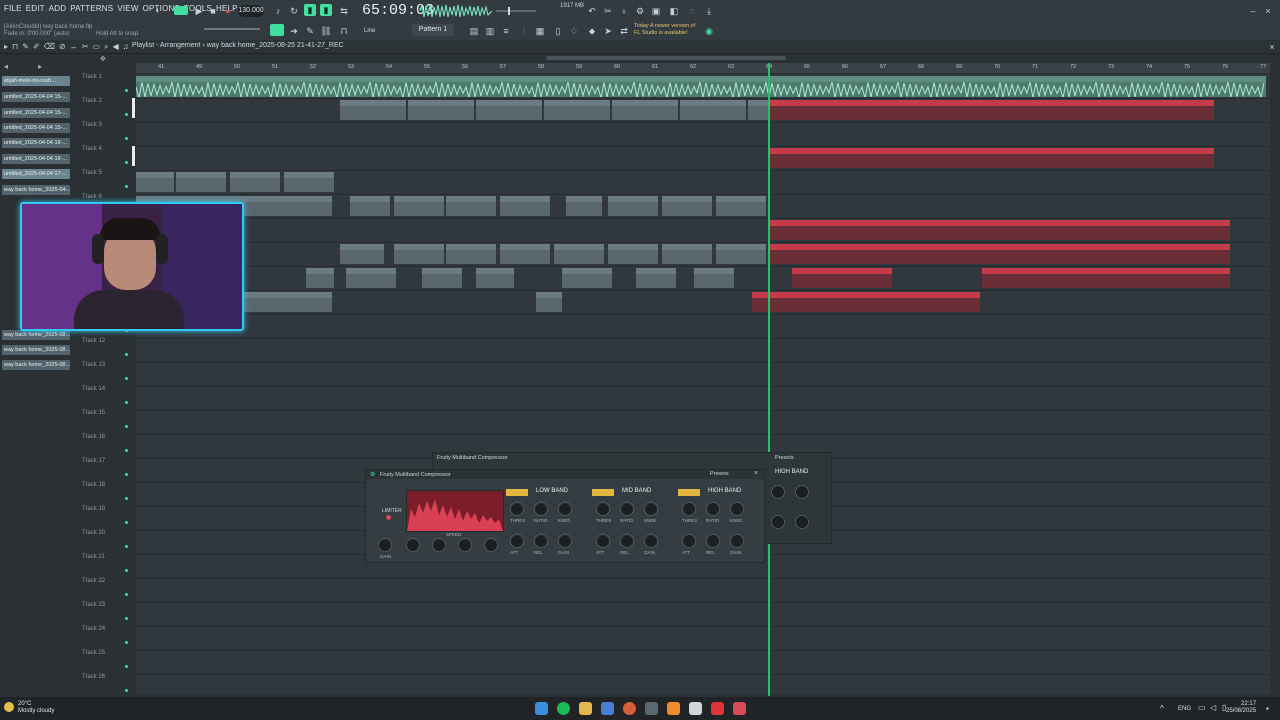  I want to click on menu-view: VIEW, so click(127, 8).